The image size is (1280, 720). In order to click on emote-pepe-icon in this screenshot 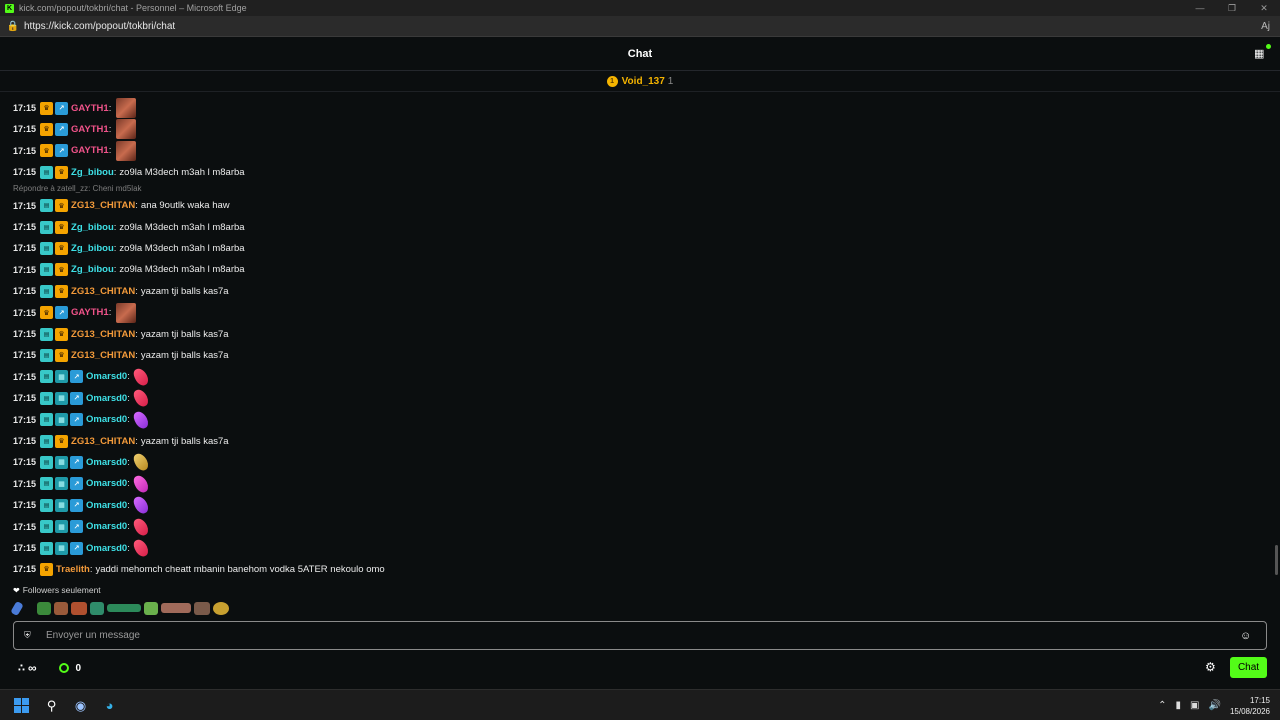, I will do `click(44, 608)`.